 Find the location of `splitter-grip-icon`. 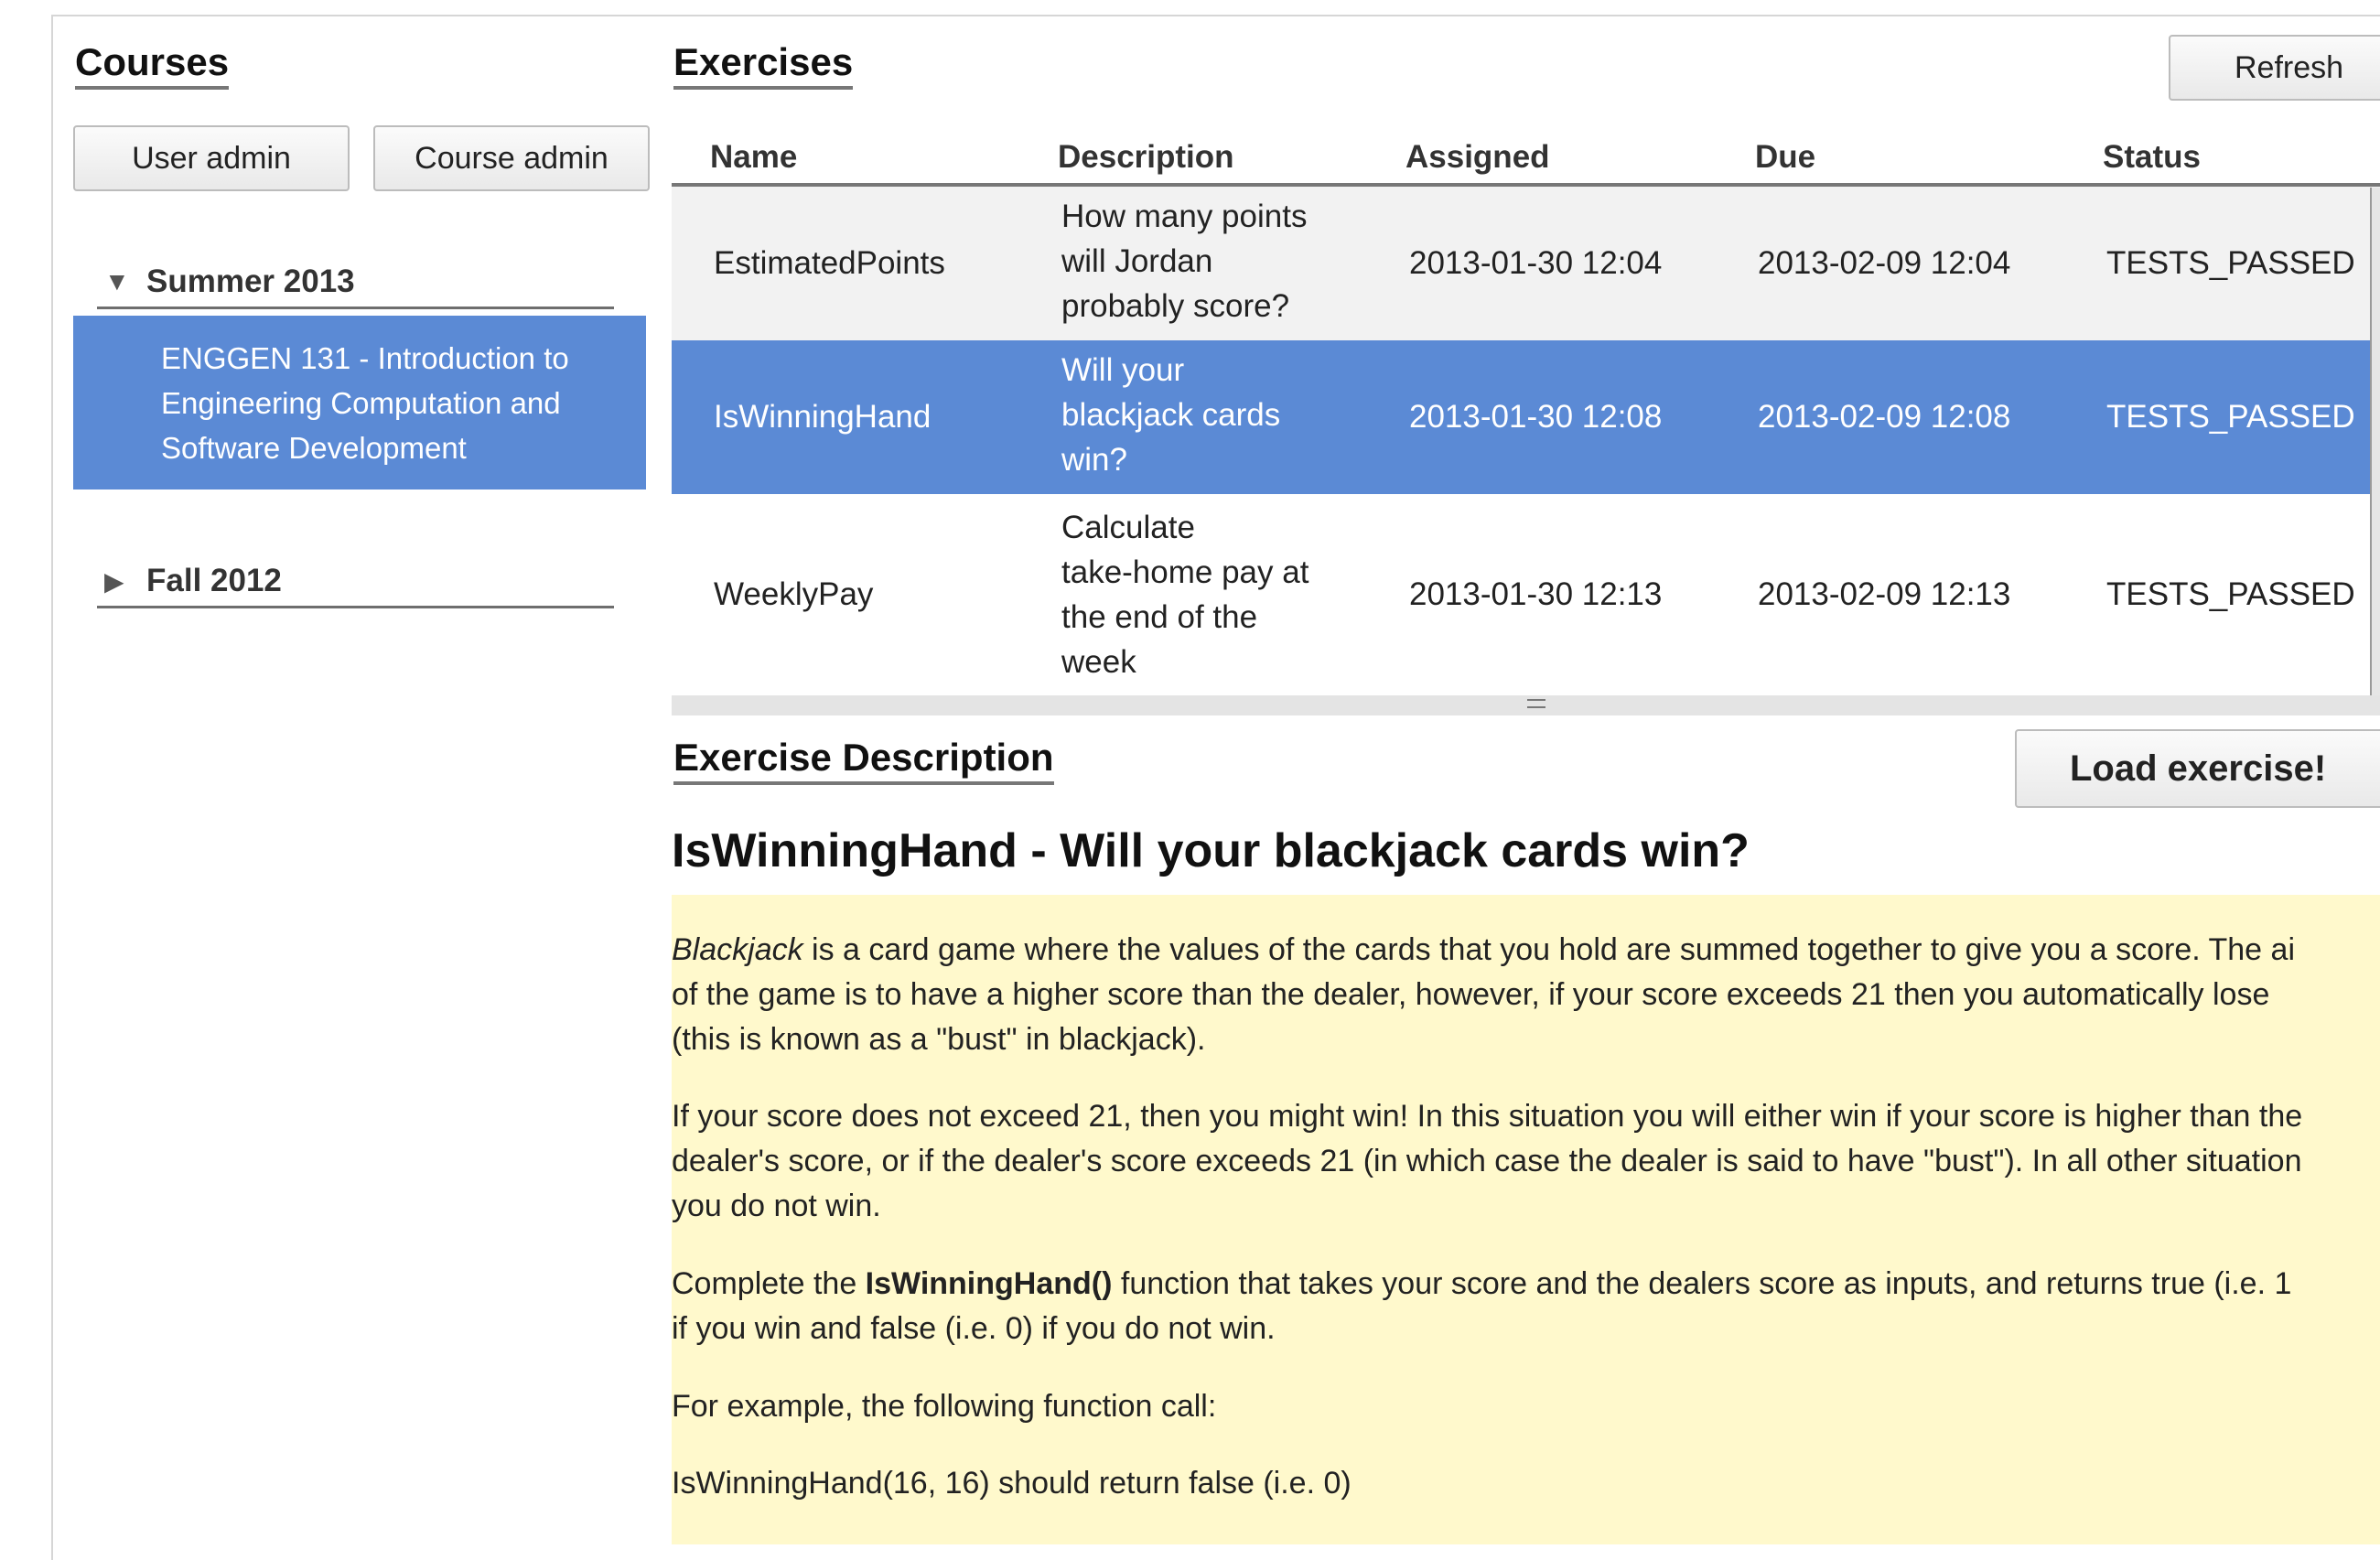

splitter-grip-icon is located at coordinates (1536, 703).